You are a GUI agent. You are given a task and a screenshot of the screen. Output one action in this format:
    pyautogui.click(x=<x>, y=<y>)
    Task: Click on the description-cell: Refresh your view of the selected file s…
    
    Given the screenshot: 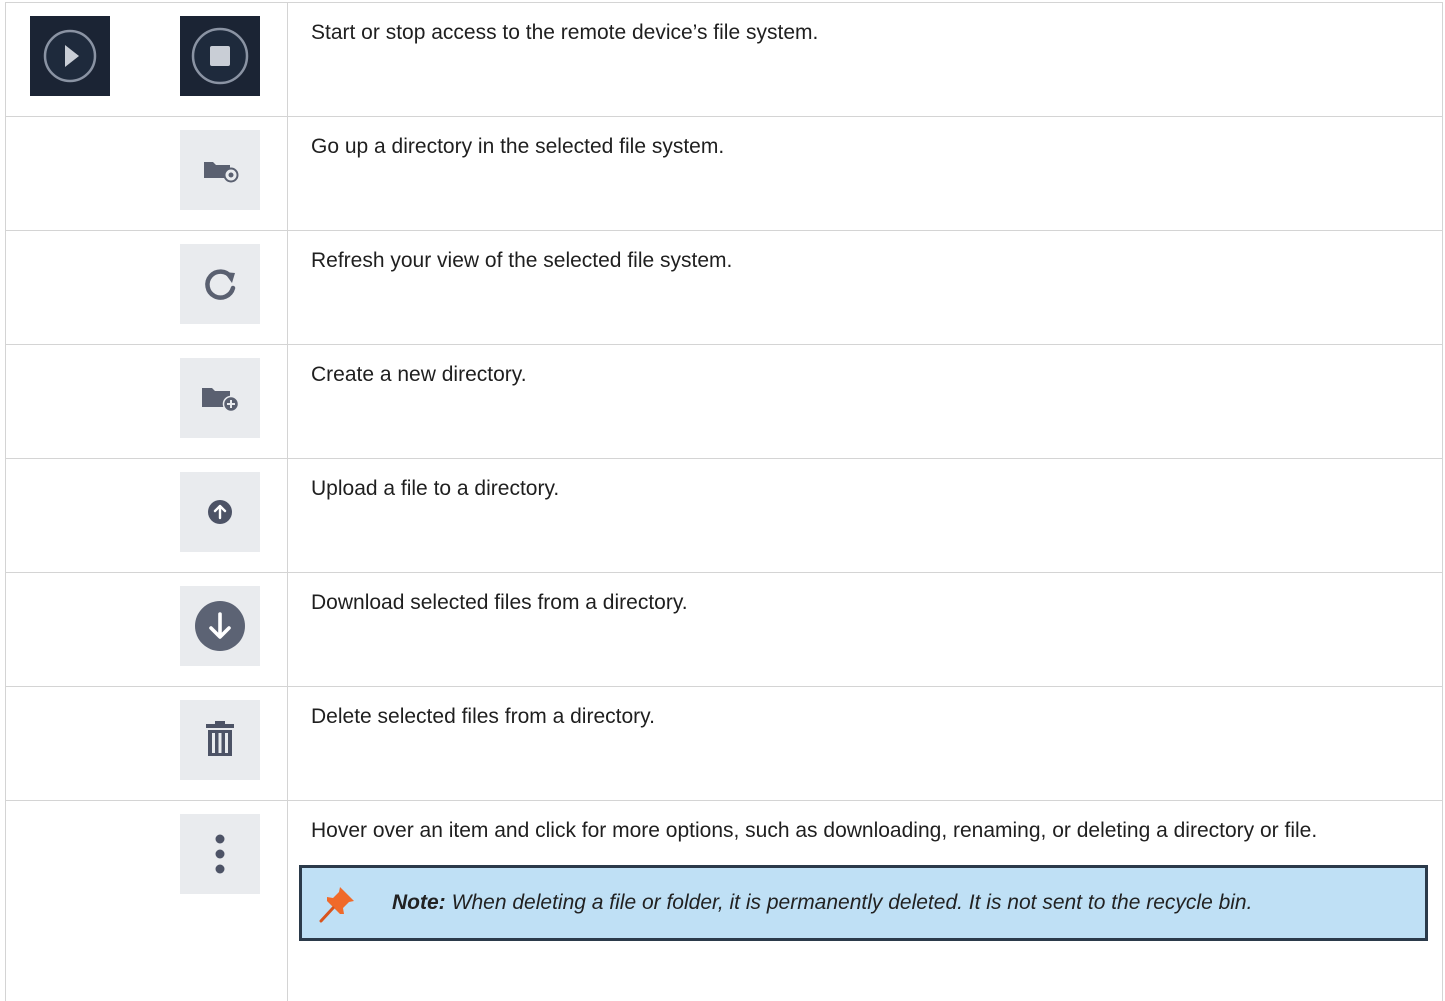 What is the action you would take?
    pyautogui.click(x=865, y=288)
    